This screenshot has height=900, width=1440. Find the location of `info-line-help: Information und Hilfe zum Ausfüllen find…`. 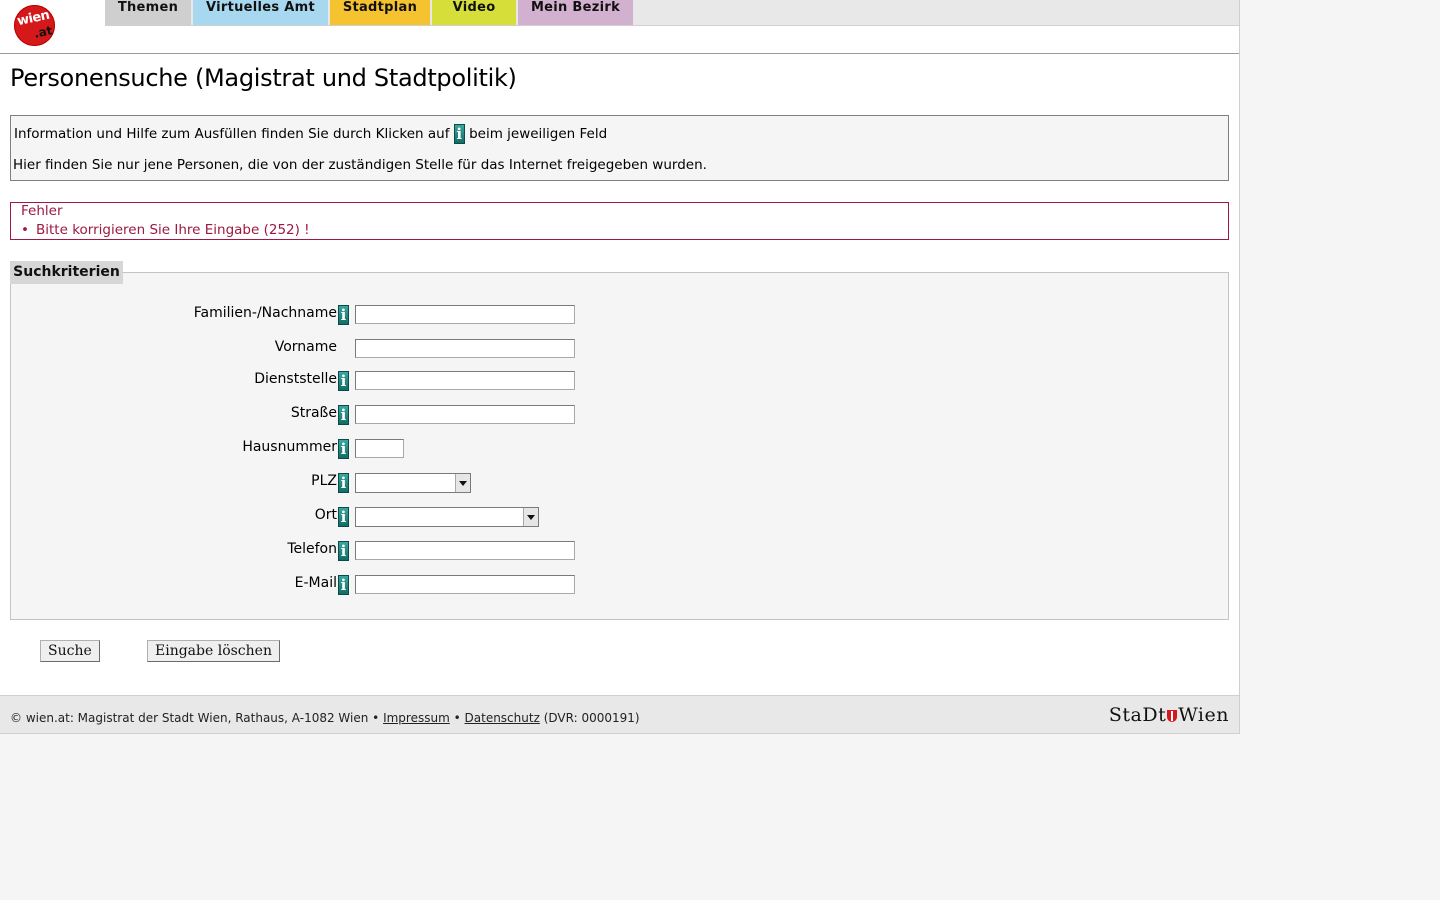

info-line-help: Information und Hilfe zum Ausfüllen find… is located at coordinates (310, 134).